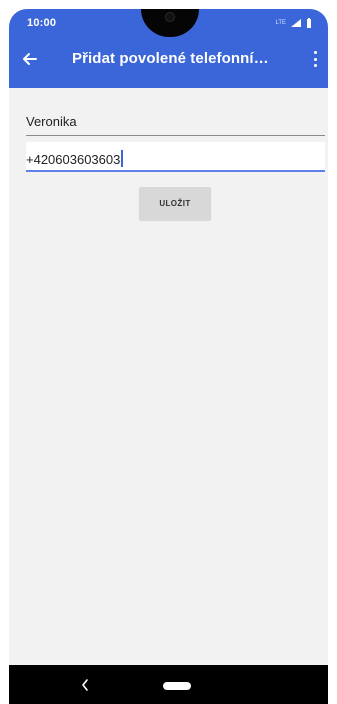  I want to click on status-bar: 10:00 LTE, so click(168, 23).